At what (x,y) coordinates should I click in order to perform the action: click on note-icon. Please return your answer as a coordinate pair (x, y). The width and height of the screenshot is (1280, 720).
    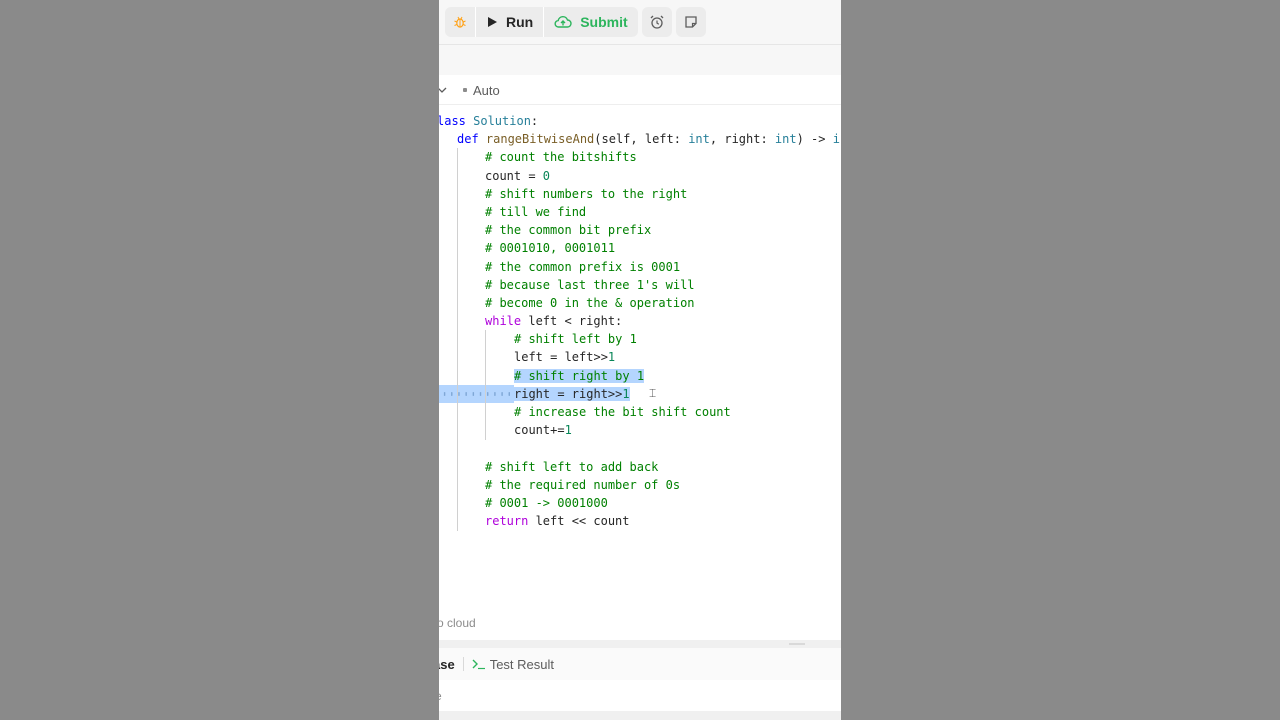
    Looking at the image, I should click on (691, 22).